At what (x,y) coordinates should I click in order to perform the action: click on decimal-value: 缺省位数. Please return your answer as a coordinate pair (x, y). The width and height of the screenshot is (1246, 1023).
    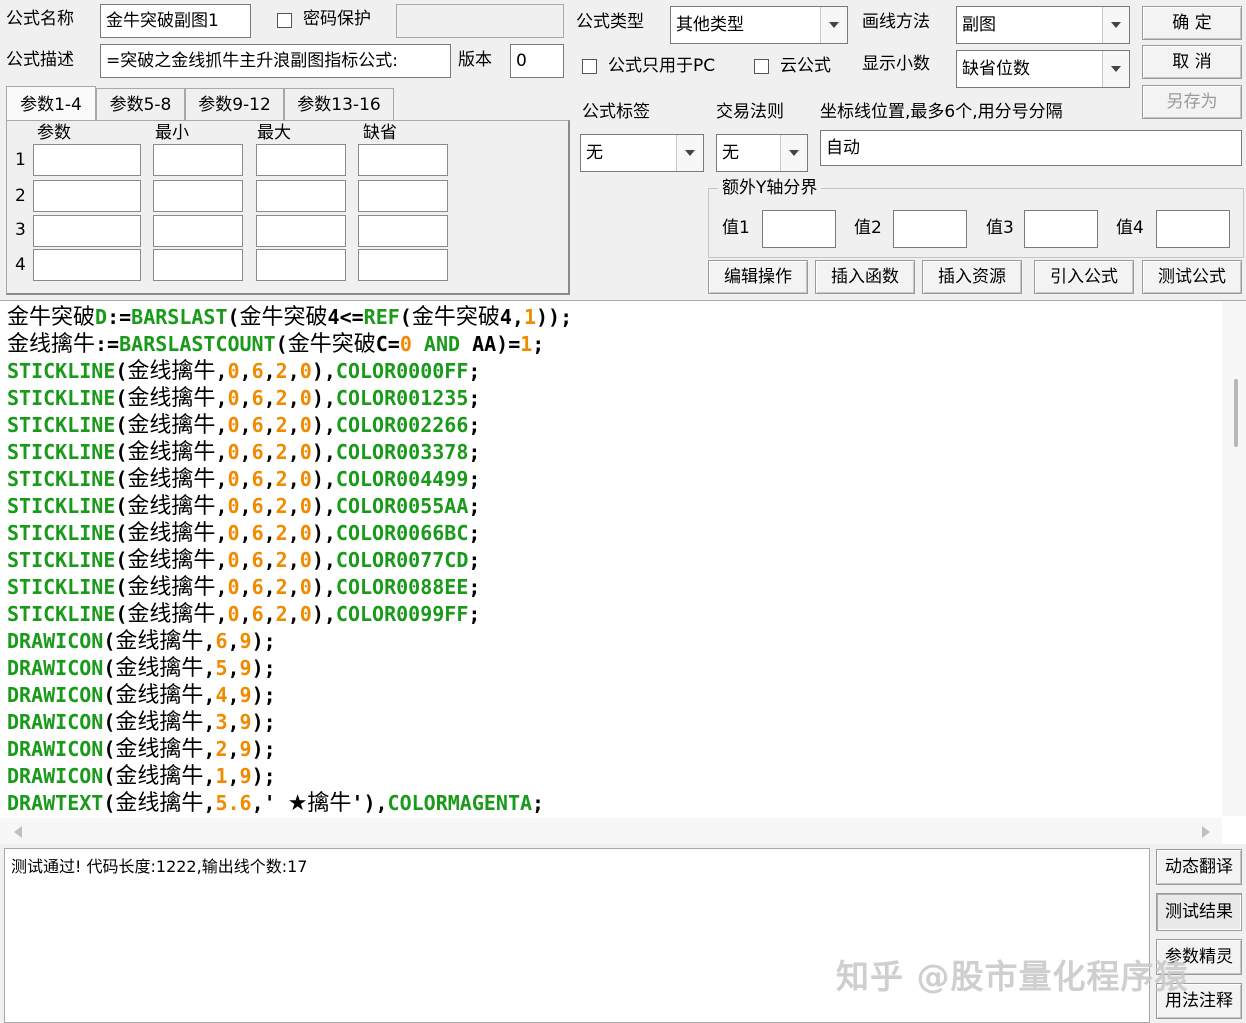
    Looking at the image, I should click on (996, 69).